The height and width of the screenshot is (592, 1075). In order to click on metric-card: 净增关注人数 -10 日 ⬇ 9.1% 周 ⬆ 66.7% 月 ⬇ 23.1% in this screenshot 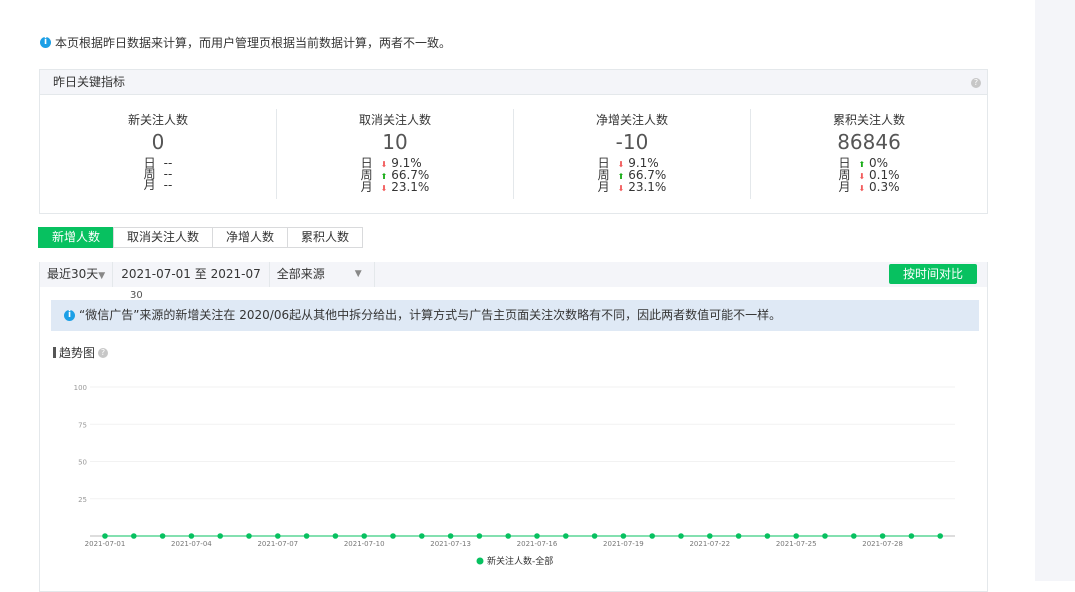, I will do `click(631, 154)`.